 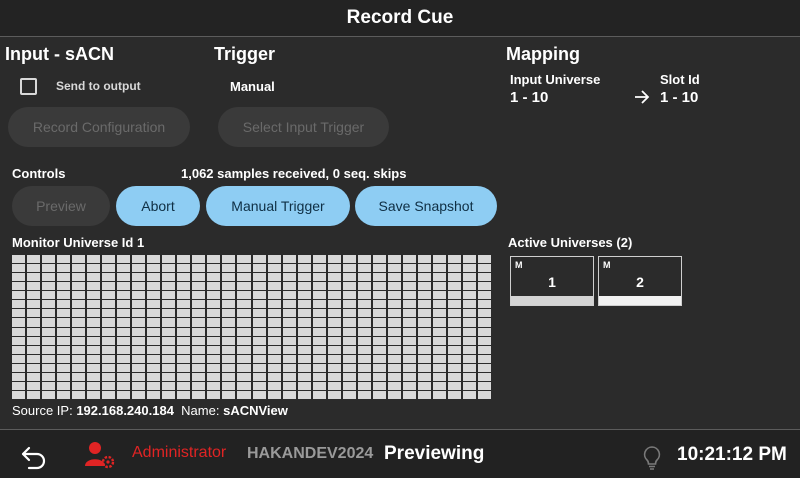 What do you see at coordinates (34, 456) in the screenshot?
I see `undo-icon` at bounding box center [34, 456].